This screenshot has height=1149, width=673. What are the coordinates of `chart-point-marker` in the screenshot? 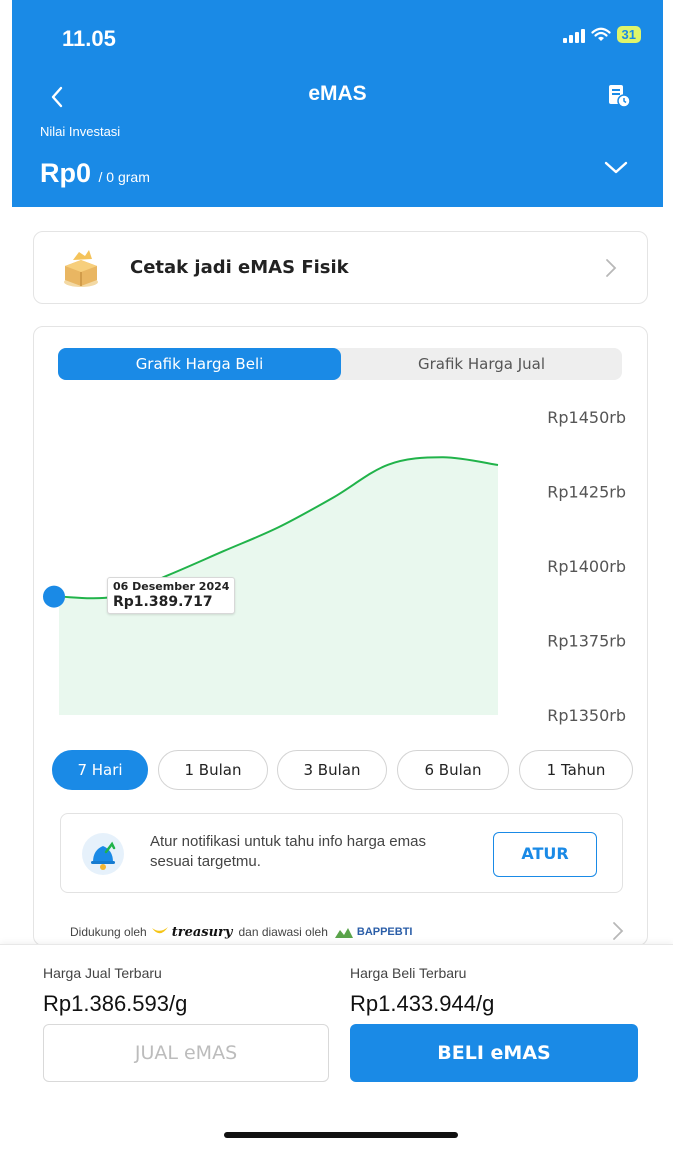 It's located at (54, 596).